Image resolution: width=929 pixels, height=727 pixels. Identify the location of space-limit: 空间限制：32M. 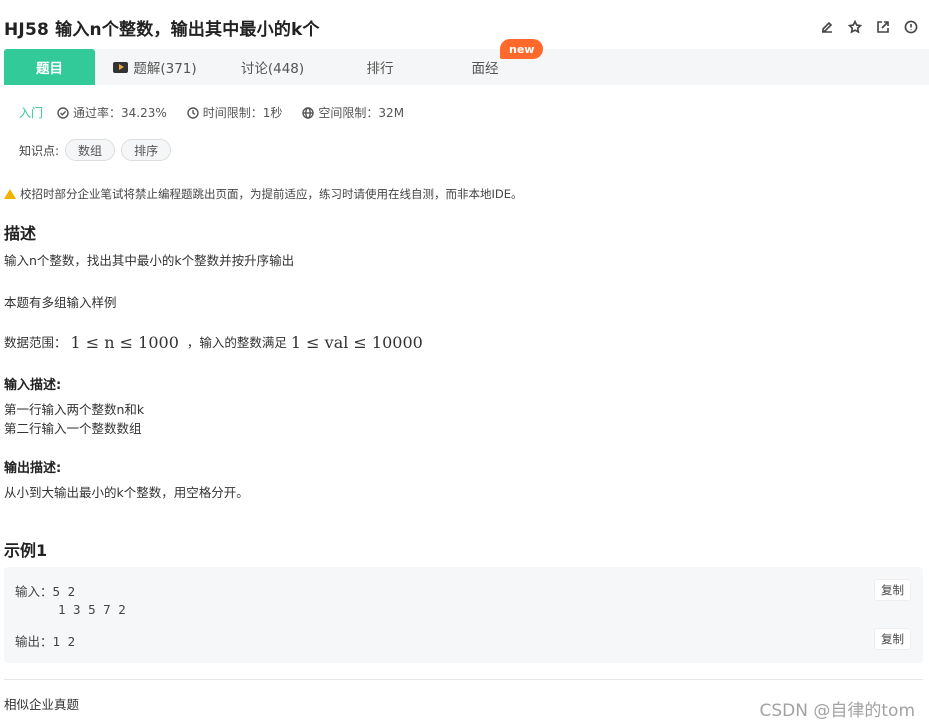
(353, 112).